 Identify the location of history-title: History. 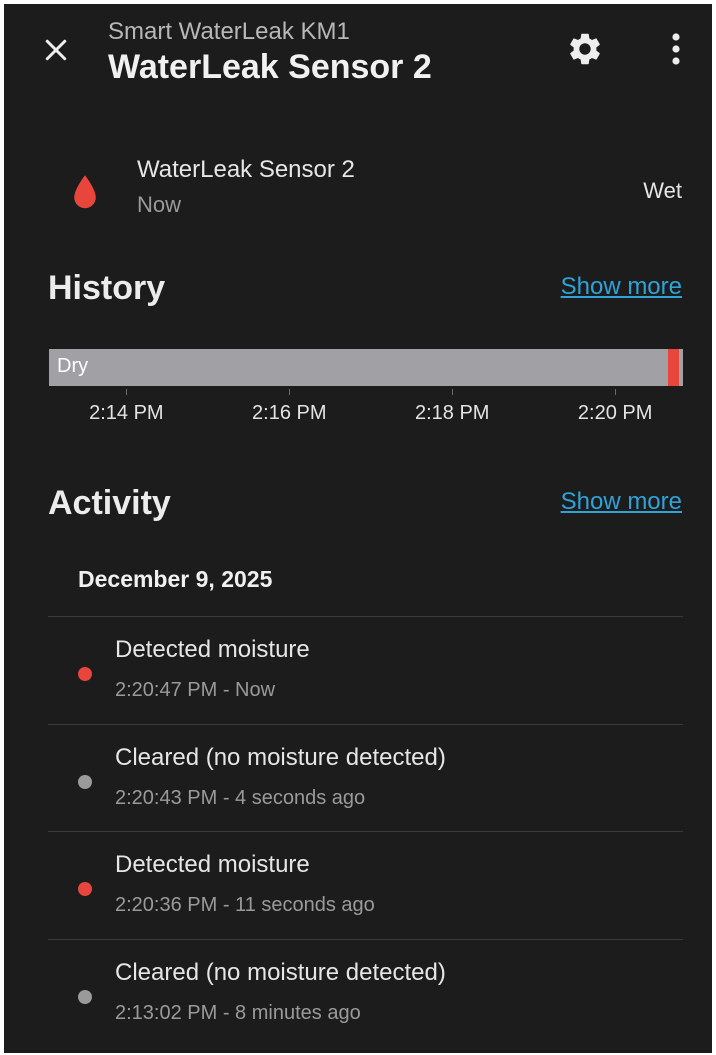
(107, 288).